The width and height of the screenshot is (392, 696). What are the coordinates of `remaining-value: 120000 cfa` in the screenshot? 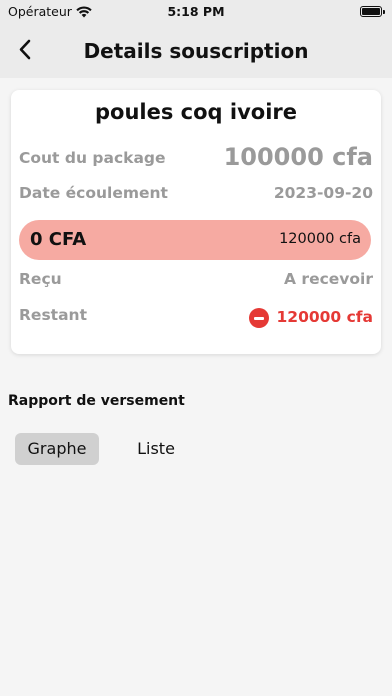 It's located at (325, 317).